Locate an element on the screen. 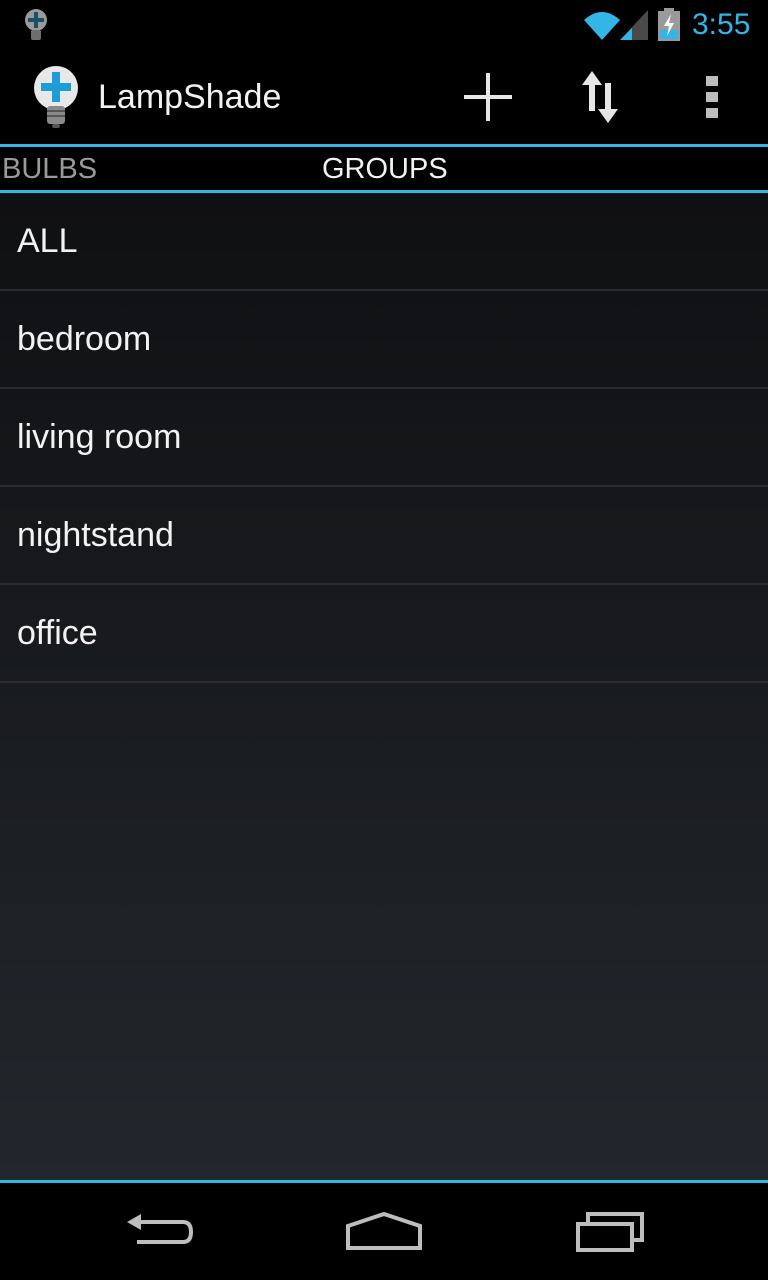  tab-bulbs: BULBS is located at coordinates (49, 169).